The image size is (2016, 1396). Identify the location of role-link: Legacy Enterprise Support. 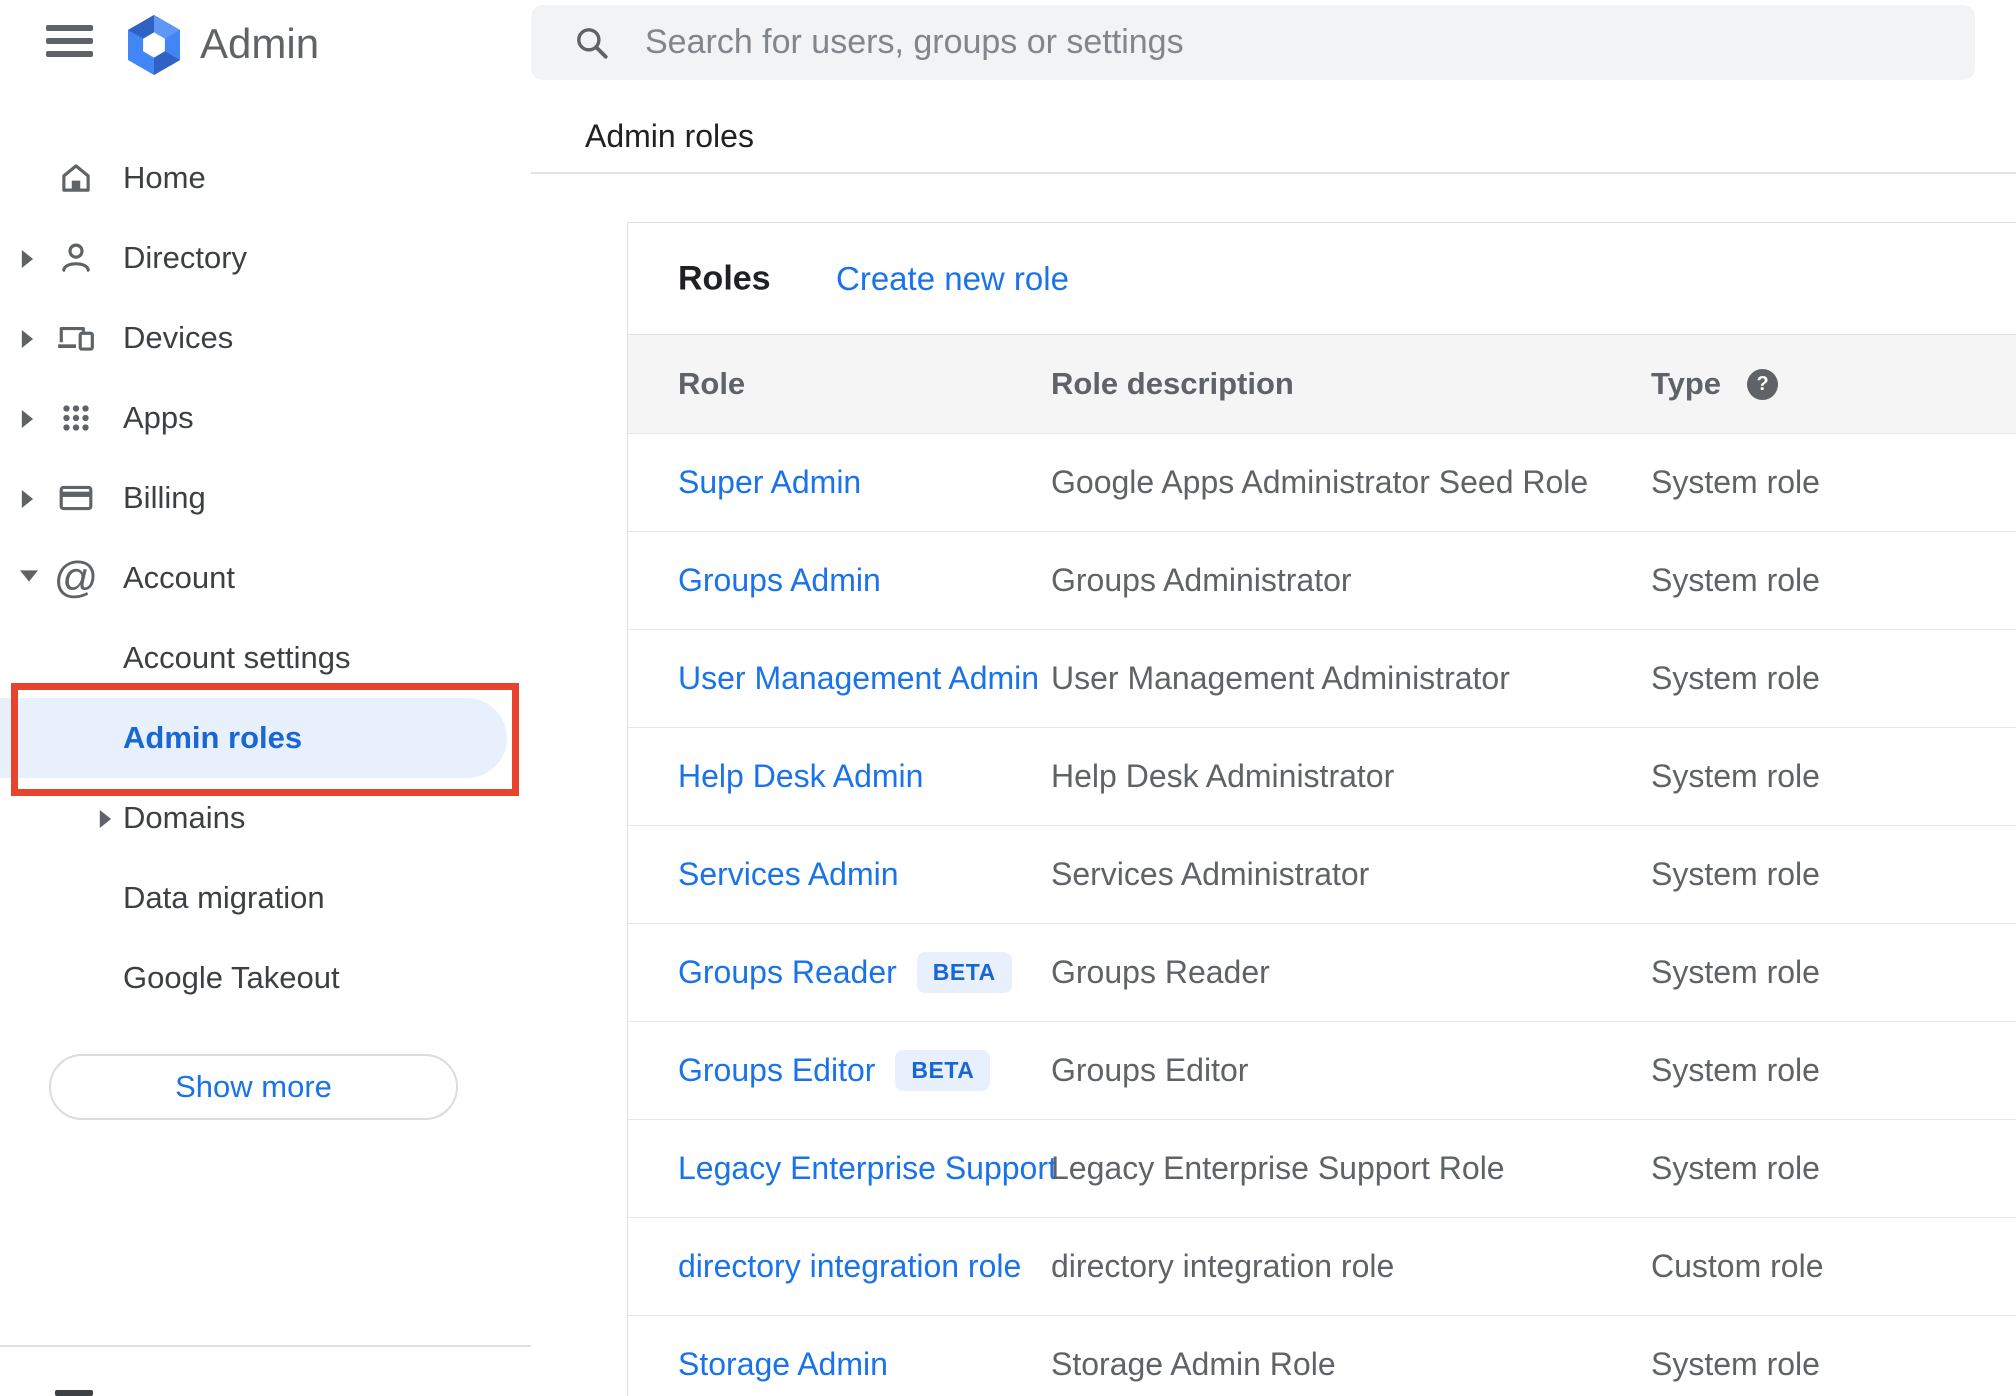
(867, 1168).